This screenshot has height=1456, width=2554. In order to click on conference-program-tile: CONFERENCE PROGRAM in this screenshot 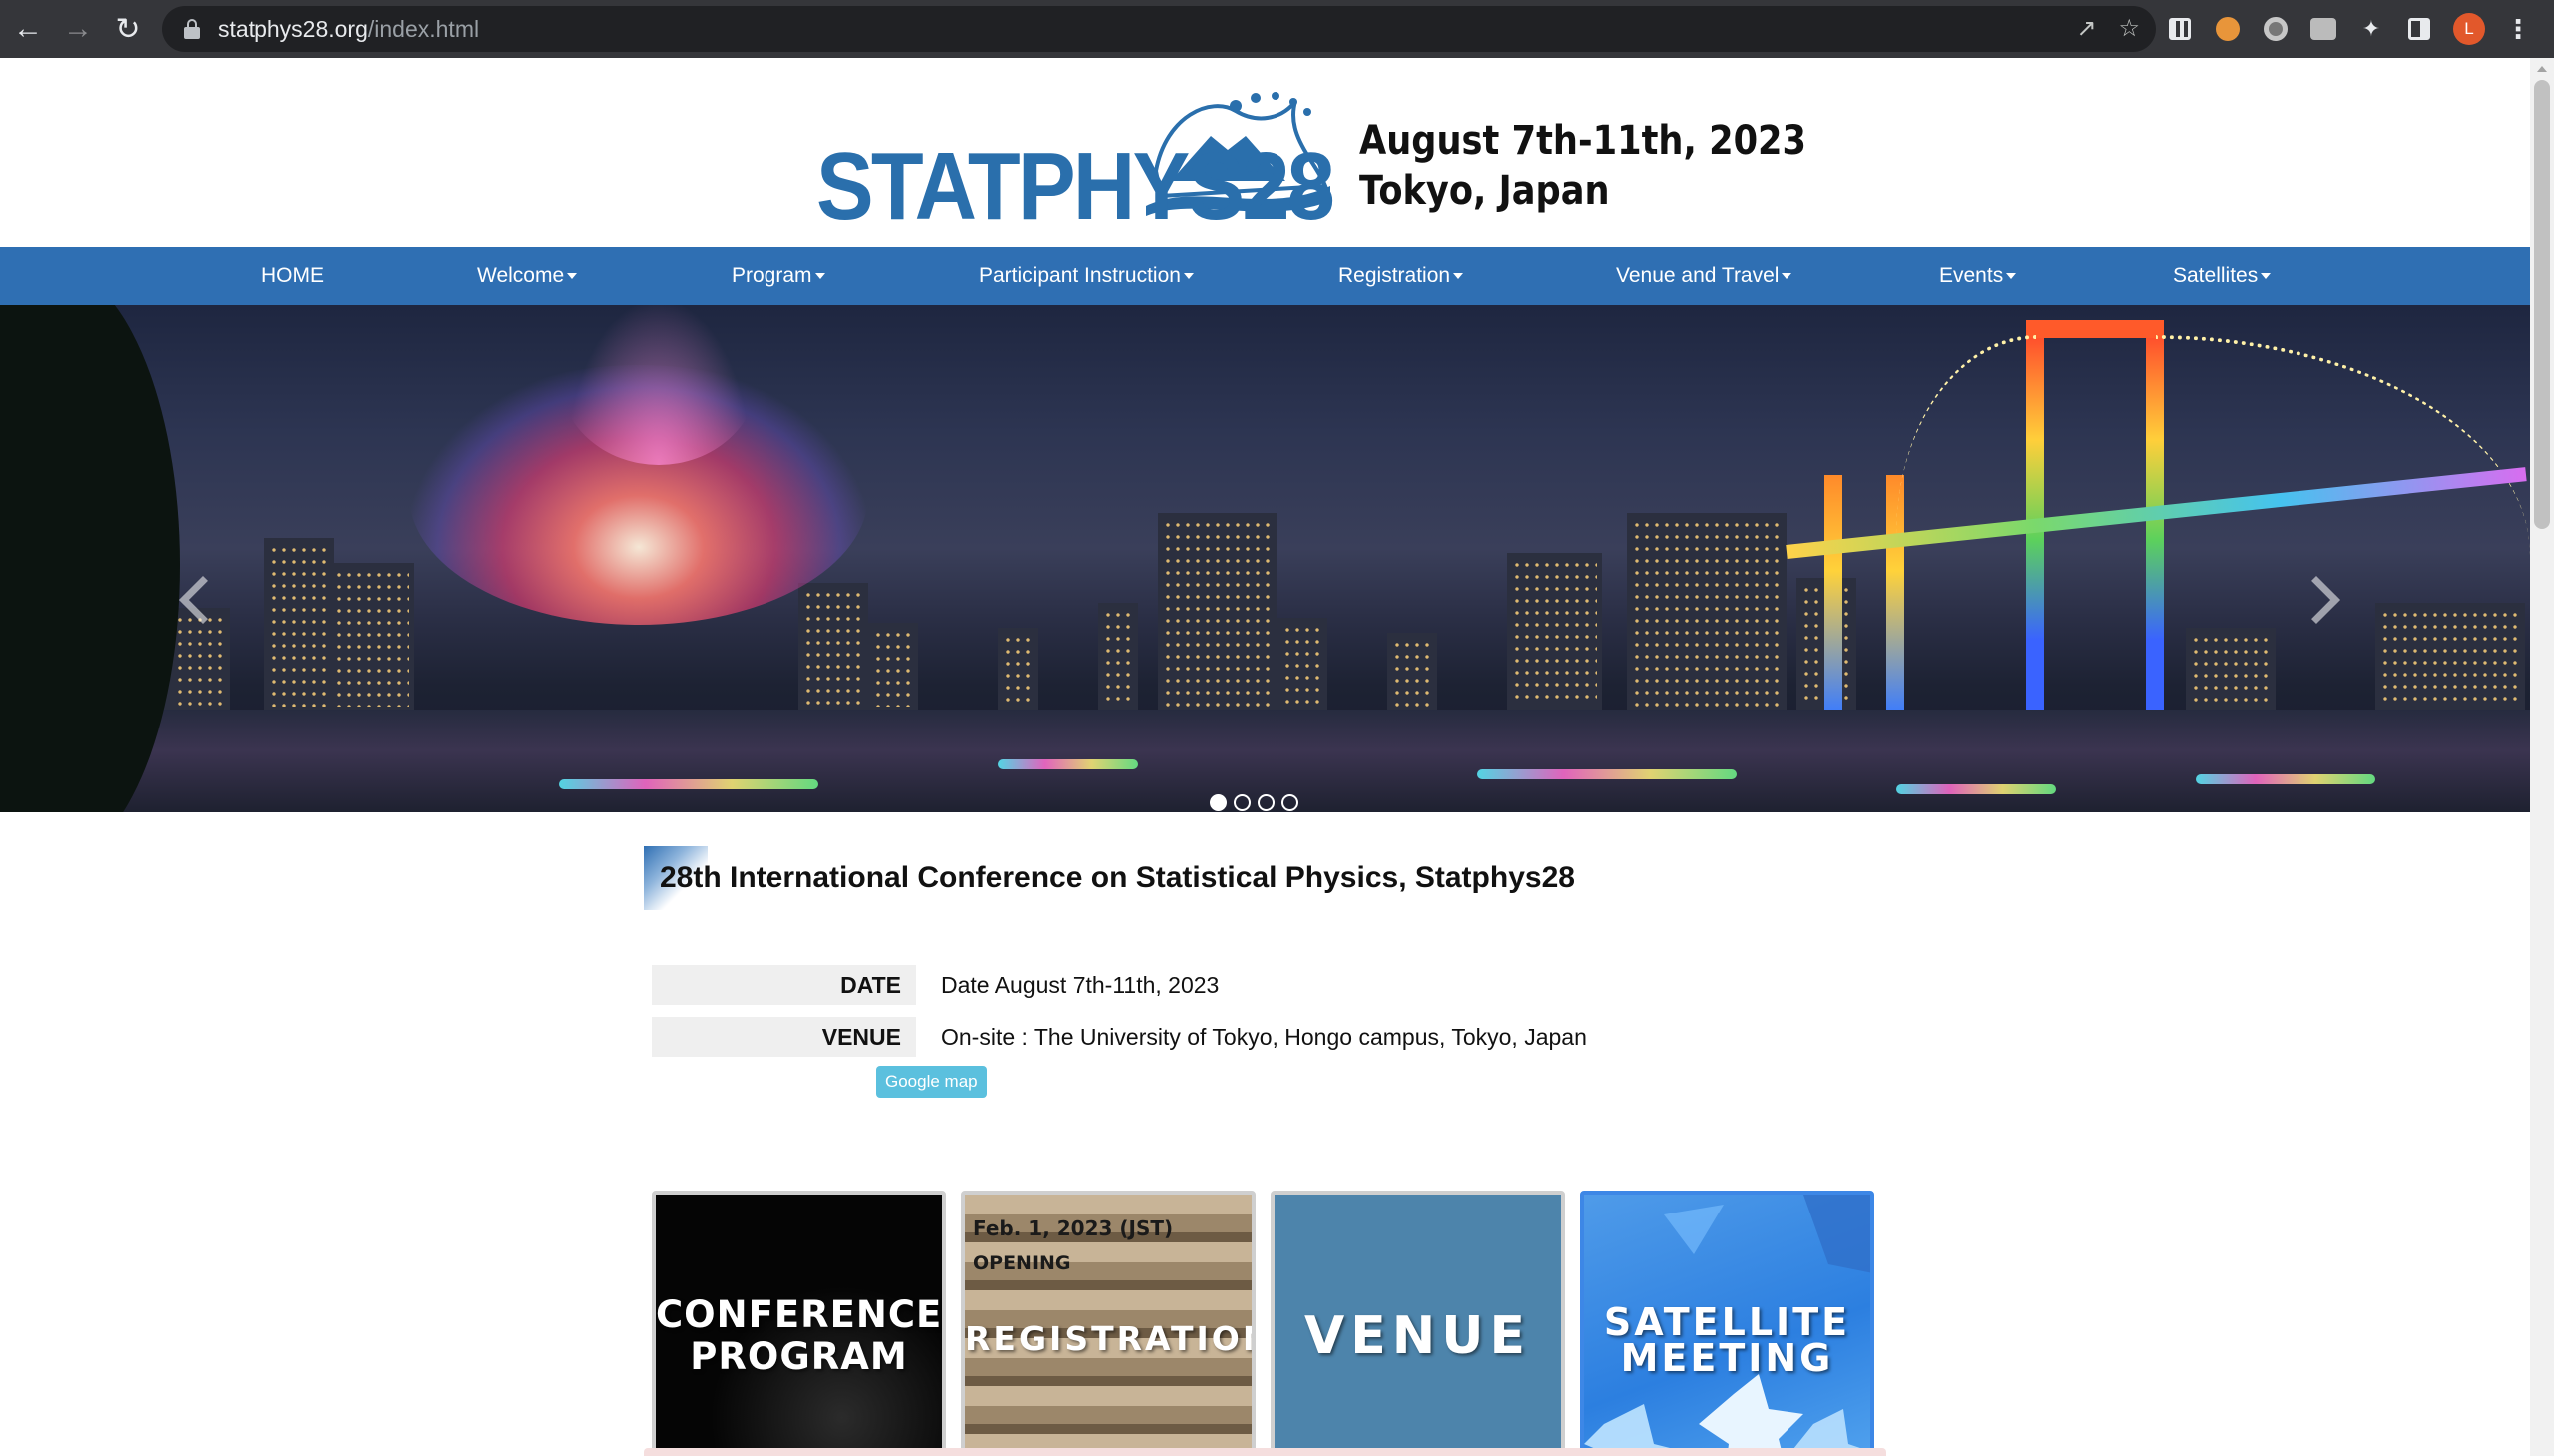, I will do `click(799, 1323)`.